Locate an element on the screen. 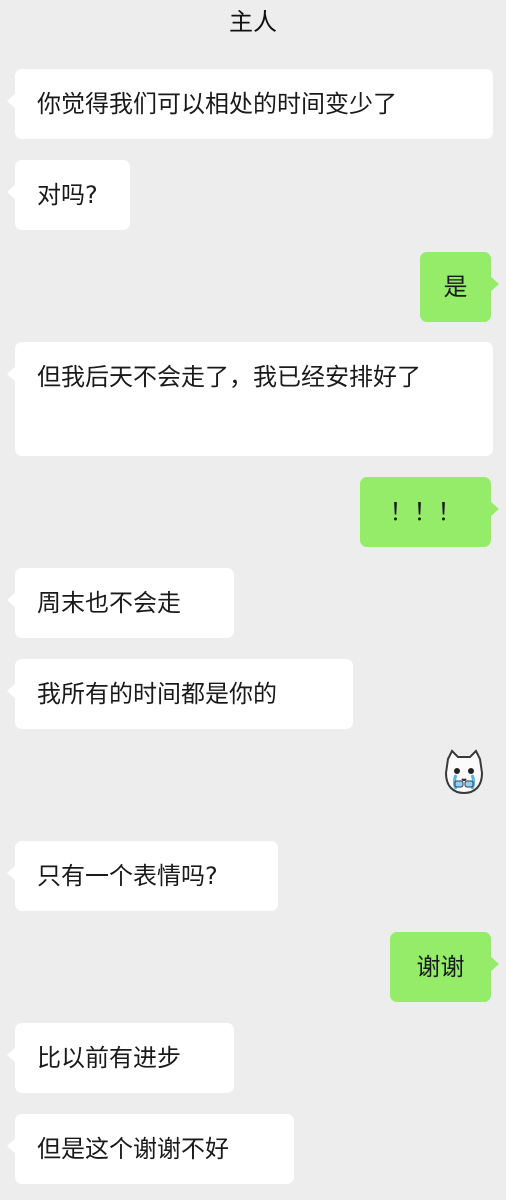 The width and height of the screenshot is (506, 1200). message-incoming: 对吗? is located at coordinates (68, 195).